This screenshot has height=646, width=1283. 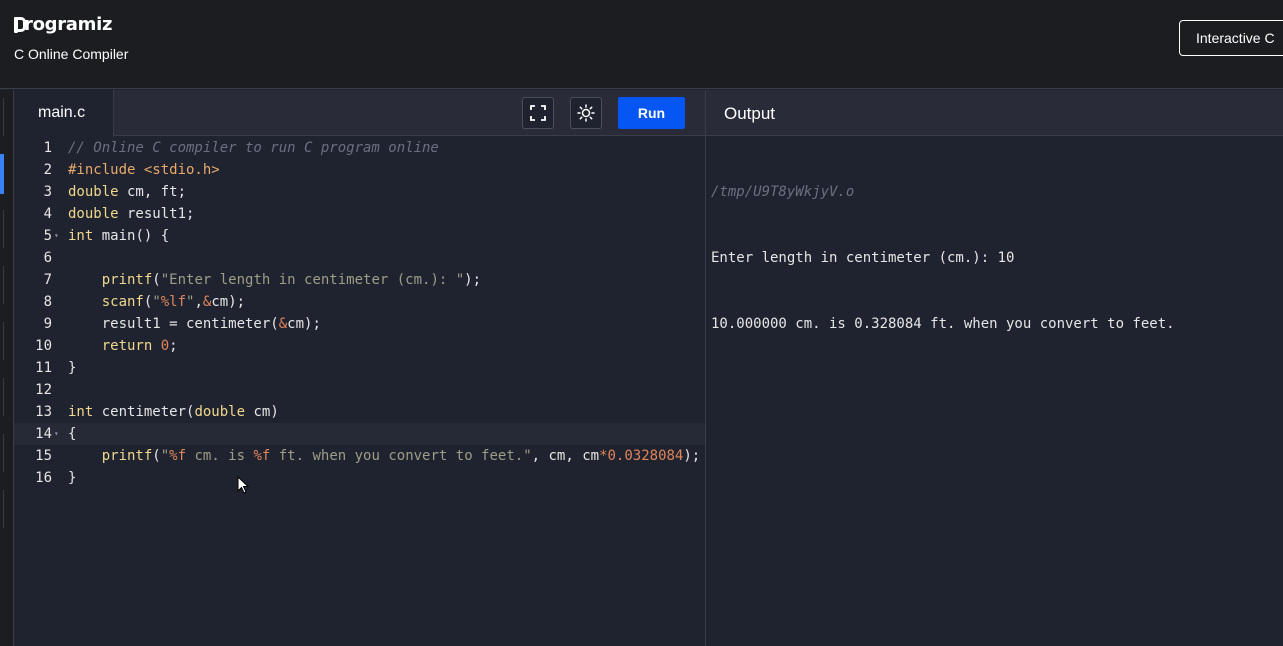 What do you see at coordinates (173, 324) in the screenshot?
I see `code-token: result1 = centimeter(` at bounding box center [173, 324].